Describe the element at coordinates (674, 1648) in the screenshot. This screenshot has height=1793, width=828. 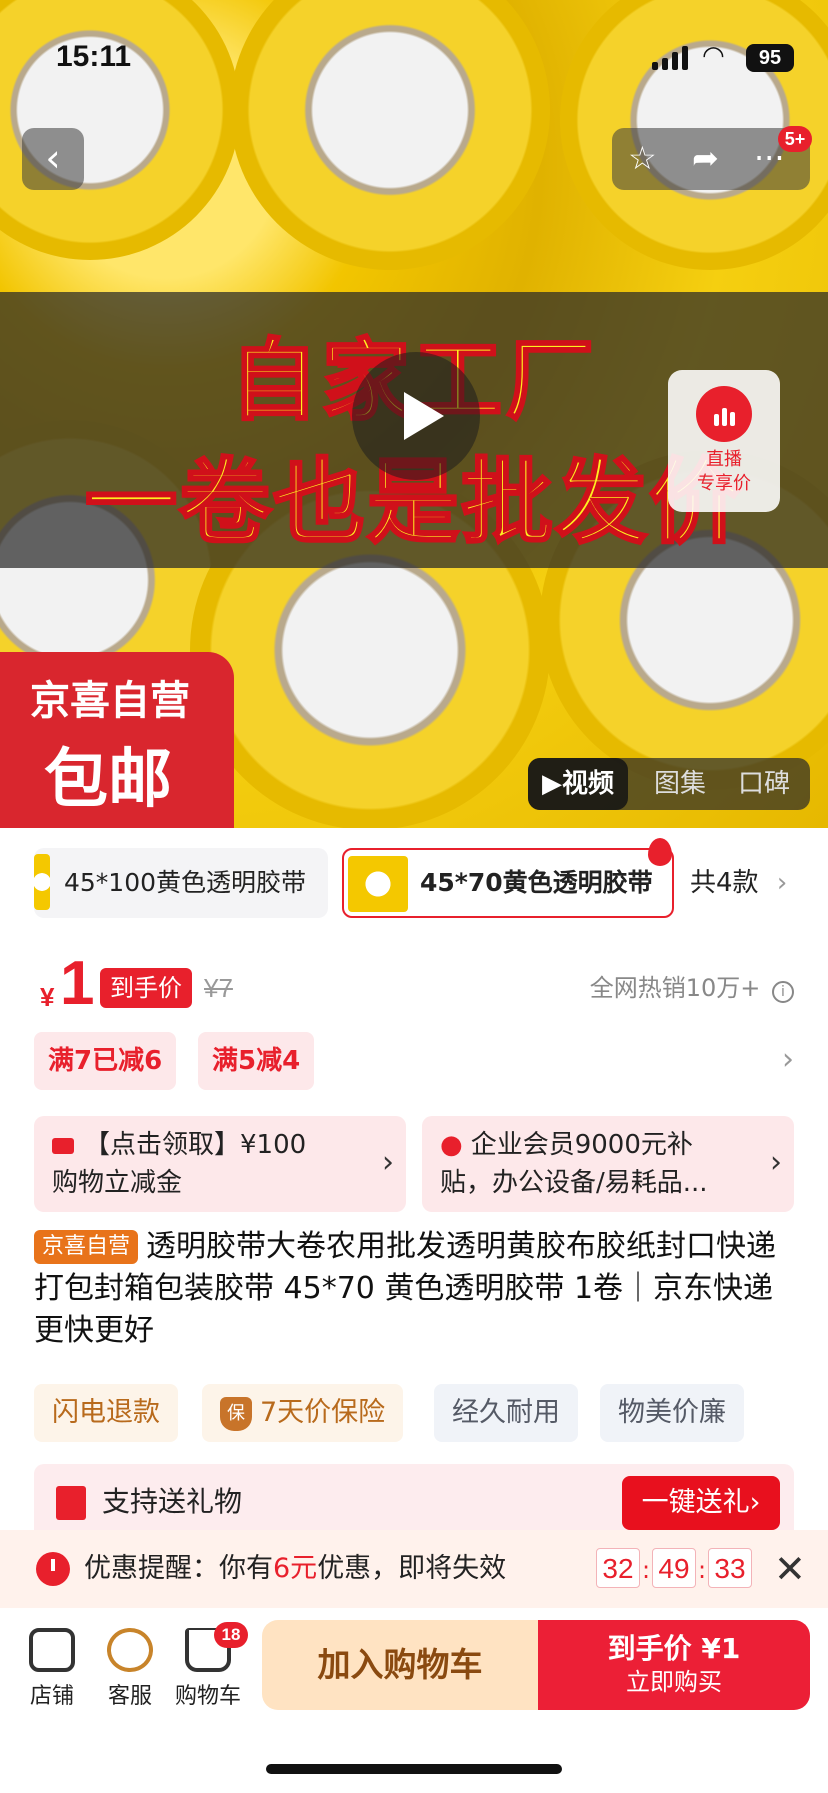
I see `buy-price-label: 到手价 ¥1` at that location.